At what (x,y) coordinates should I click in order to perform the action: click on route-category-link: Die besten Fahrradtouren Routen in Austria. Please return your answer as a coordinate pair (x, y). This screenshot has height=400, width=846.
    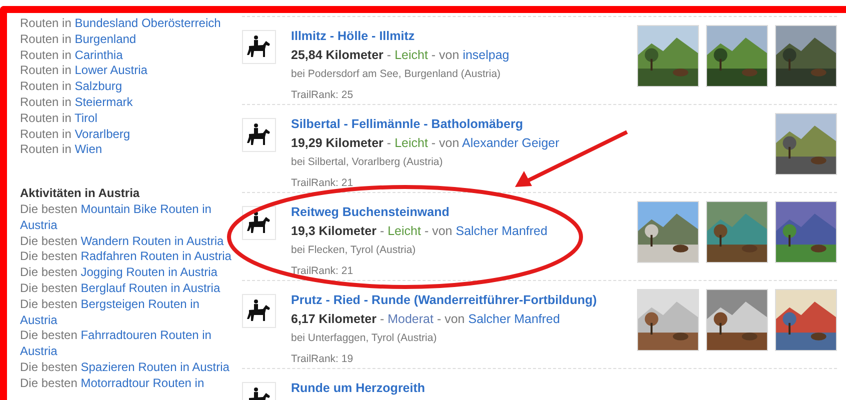
    Looking at the image, I should click on (128, 344).